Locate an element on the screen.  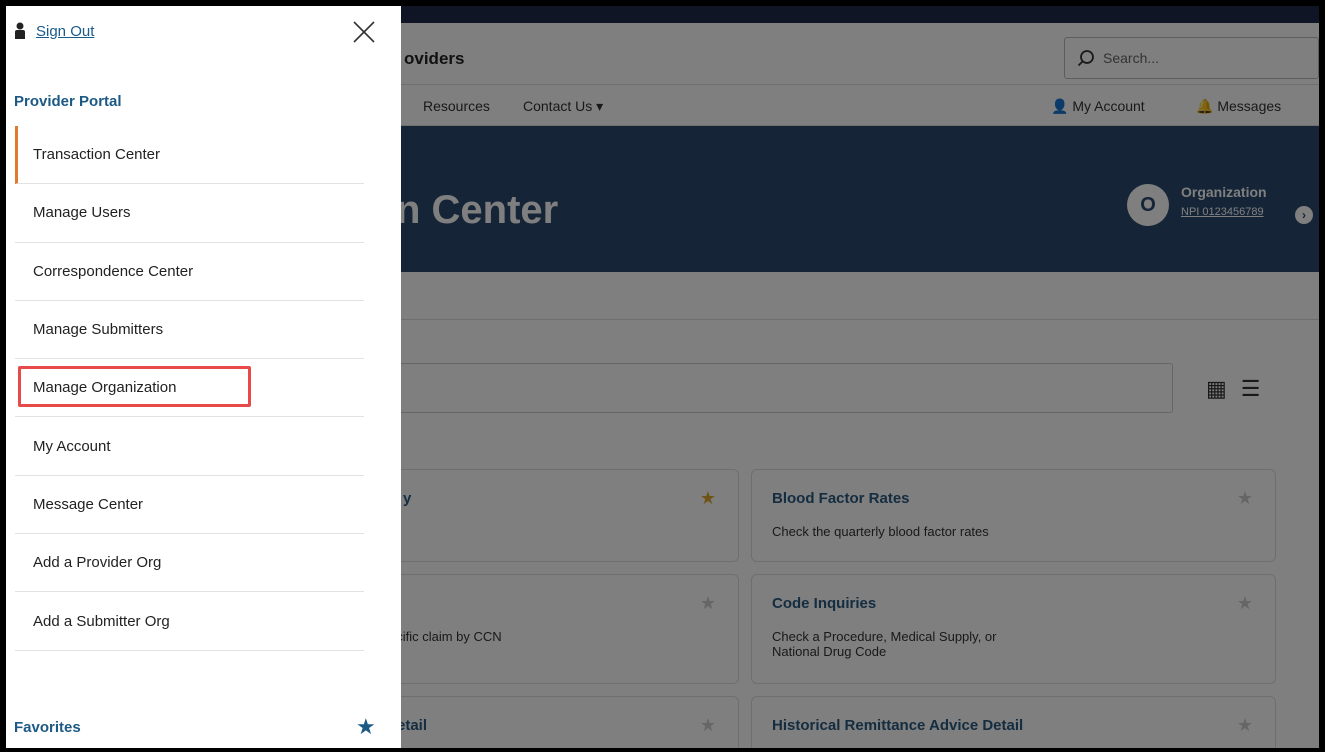
star-icon: ★ is located at coordinates (366, 727).